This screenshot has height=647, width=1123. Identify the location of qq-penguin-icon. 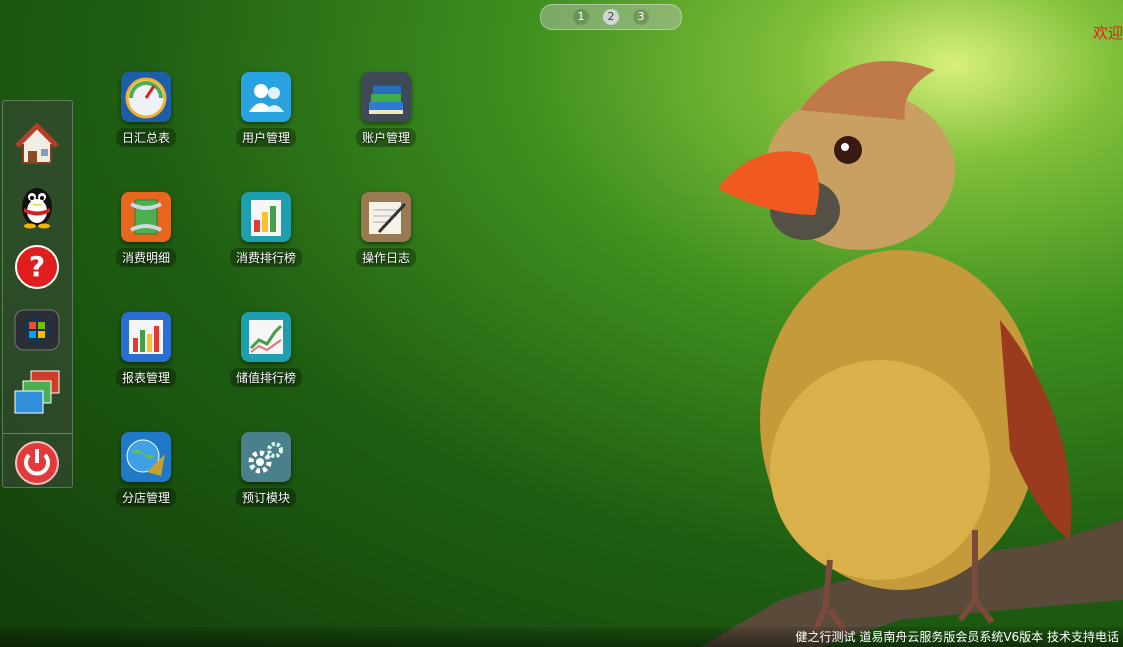
(37, 205).